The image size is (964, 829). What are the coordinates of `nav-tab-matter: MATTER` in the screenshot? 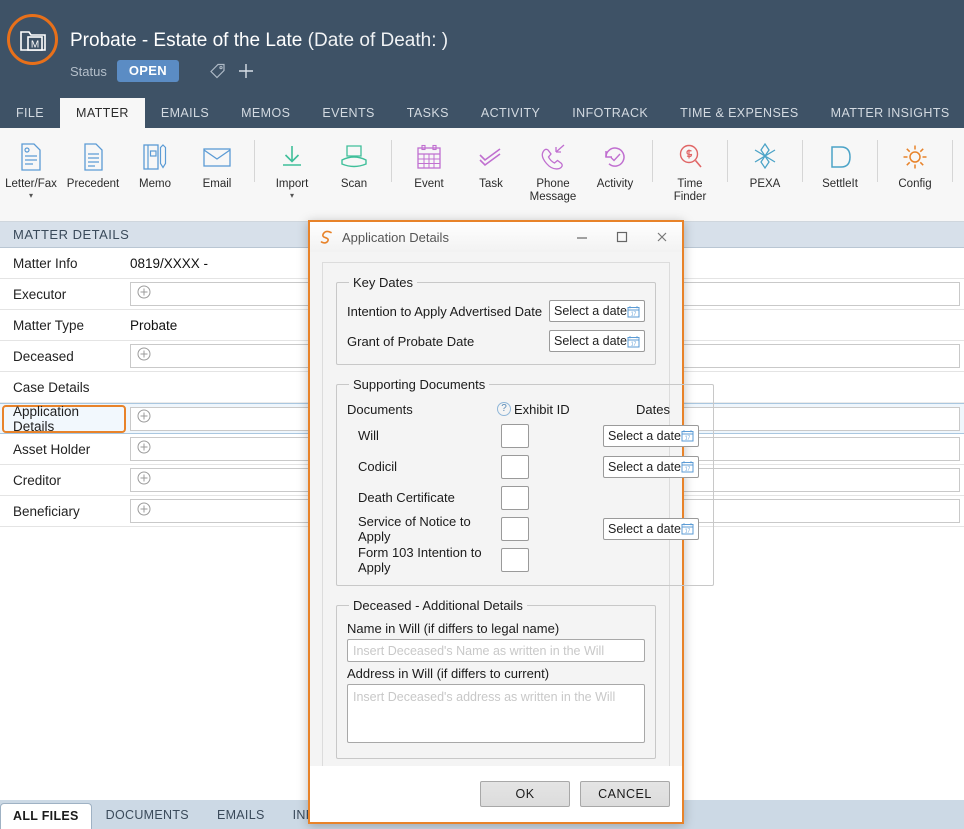 It's located at (102, 113).